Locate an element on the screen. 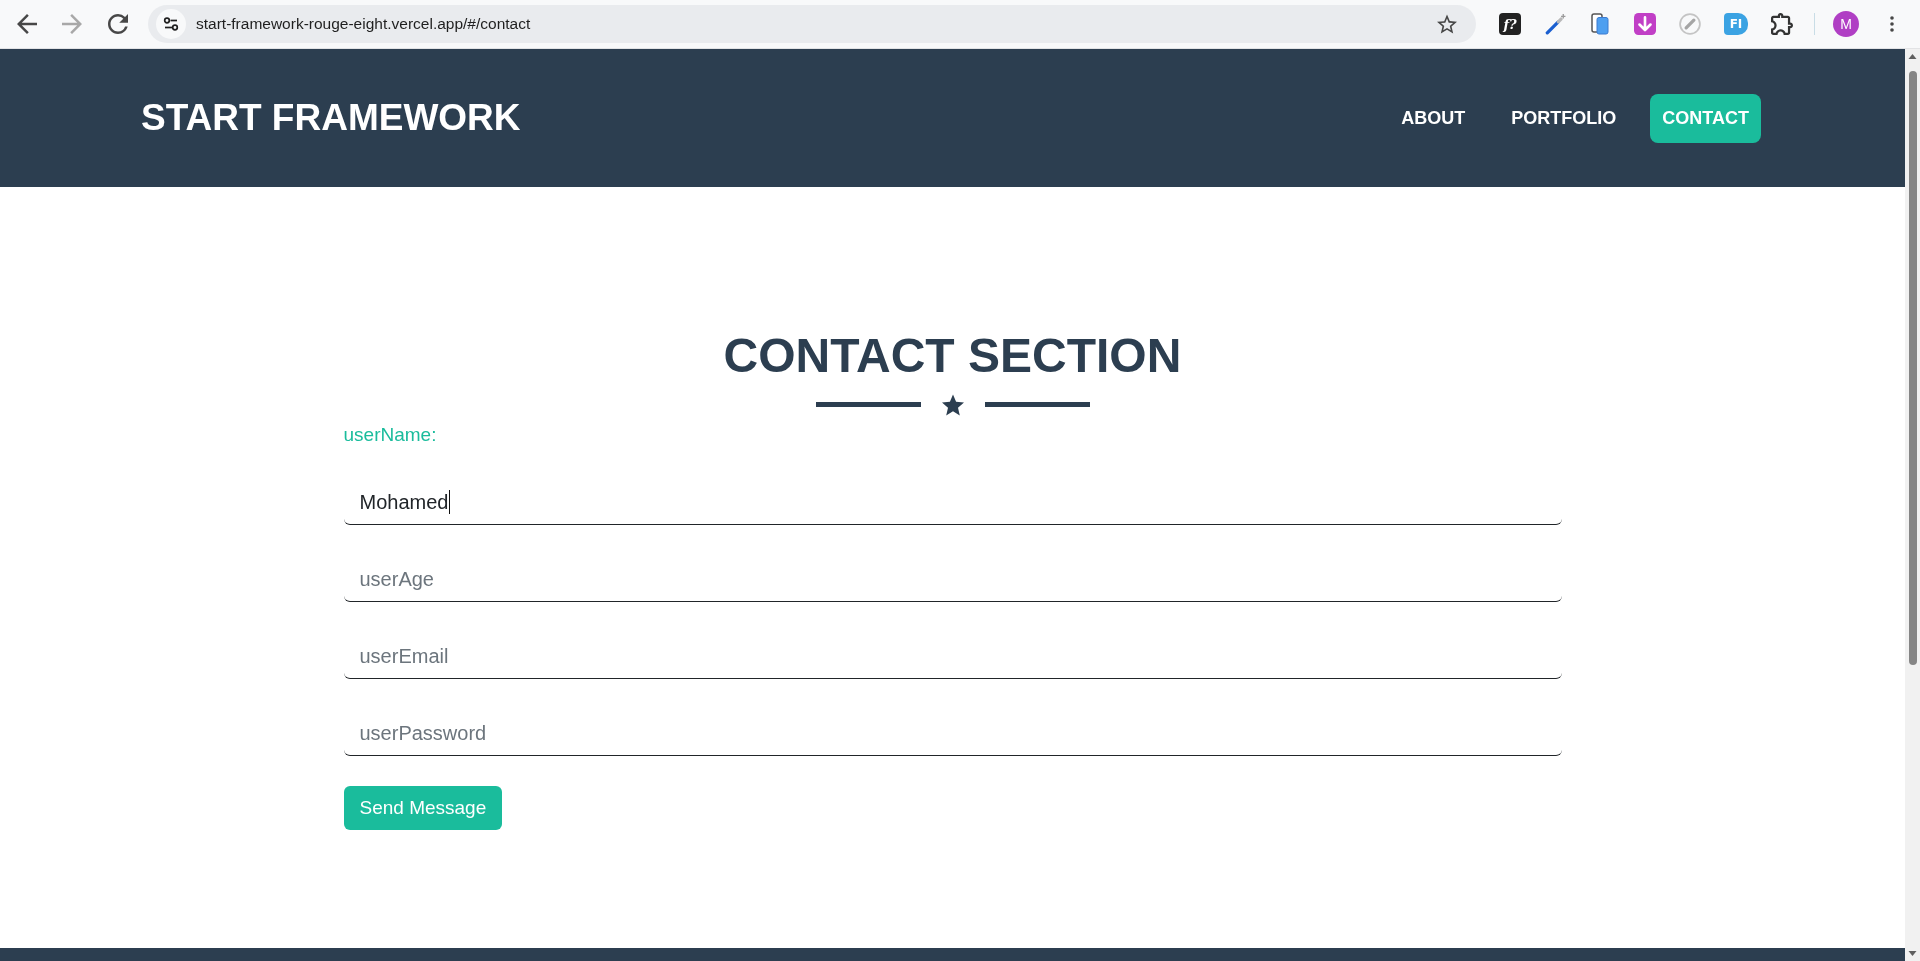  address-bar: start-framework-rouge-eight.vercel.app/#/contact is located at coordinates (812, 24).